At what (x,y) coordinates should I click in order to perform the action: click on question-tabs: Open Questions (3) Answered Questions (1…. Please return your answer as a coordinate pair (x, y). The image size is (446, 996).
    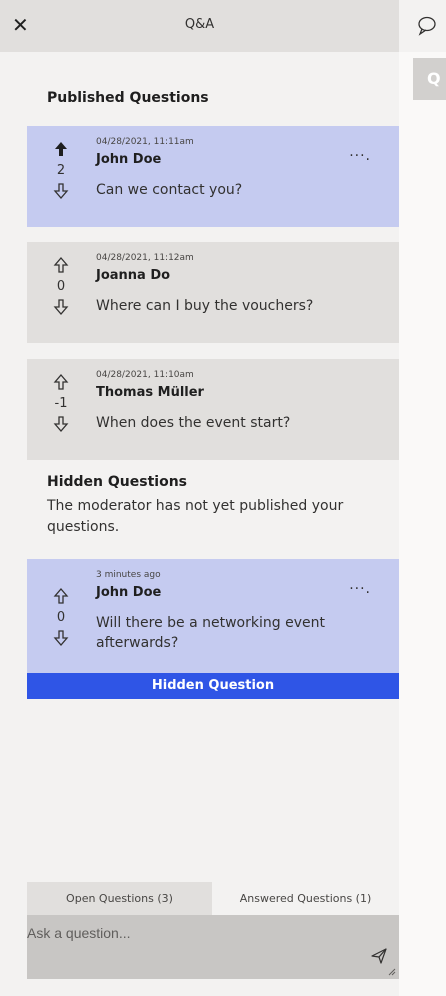
    Looking at the image, I should click on (213, 898).